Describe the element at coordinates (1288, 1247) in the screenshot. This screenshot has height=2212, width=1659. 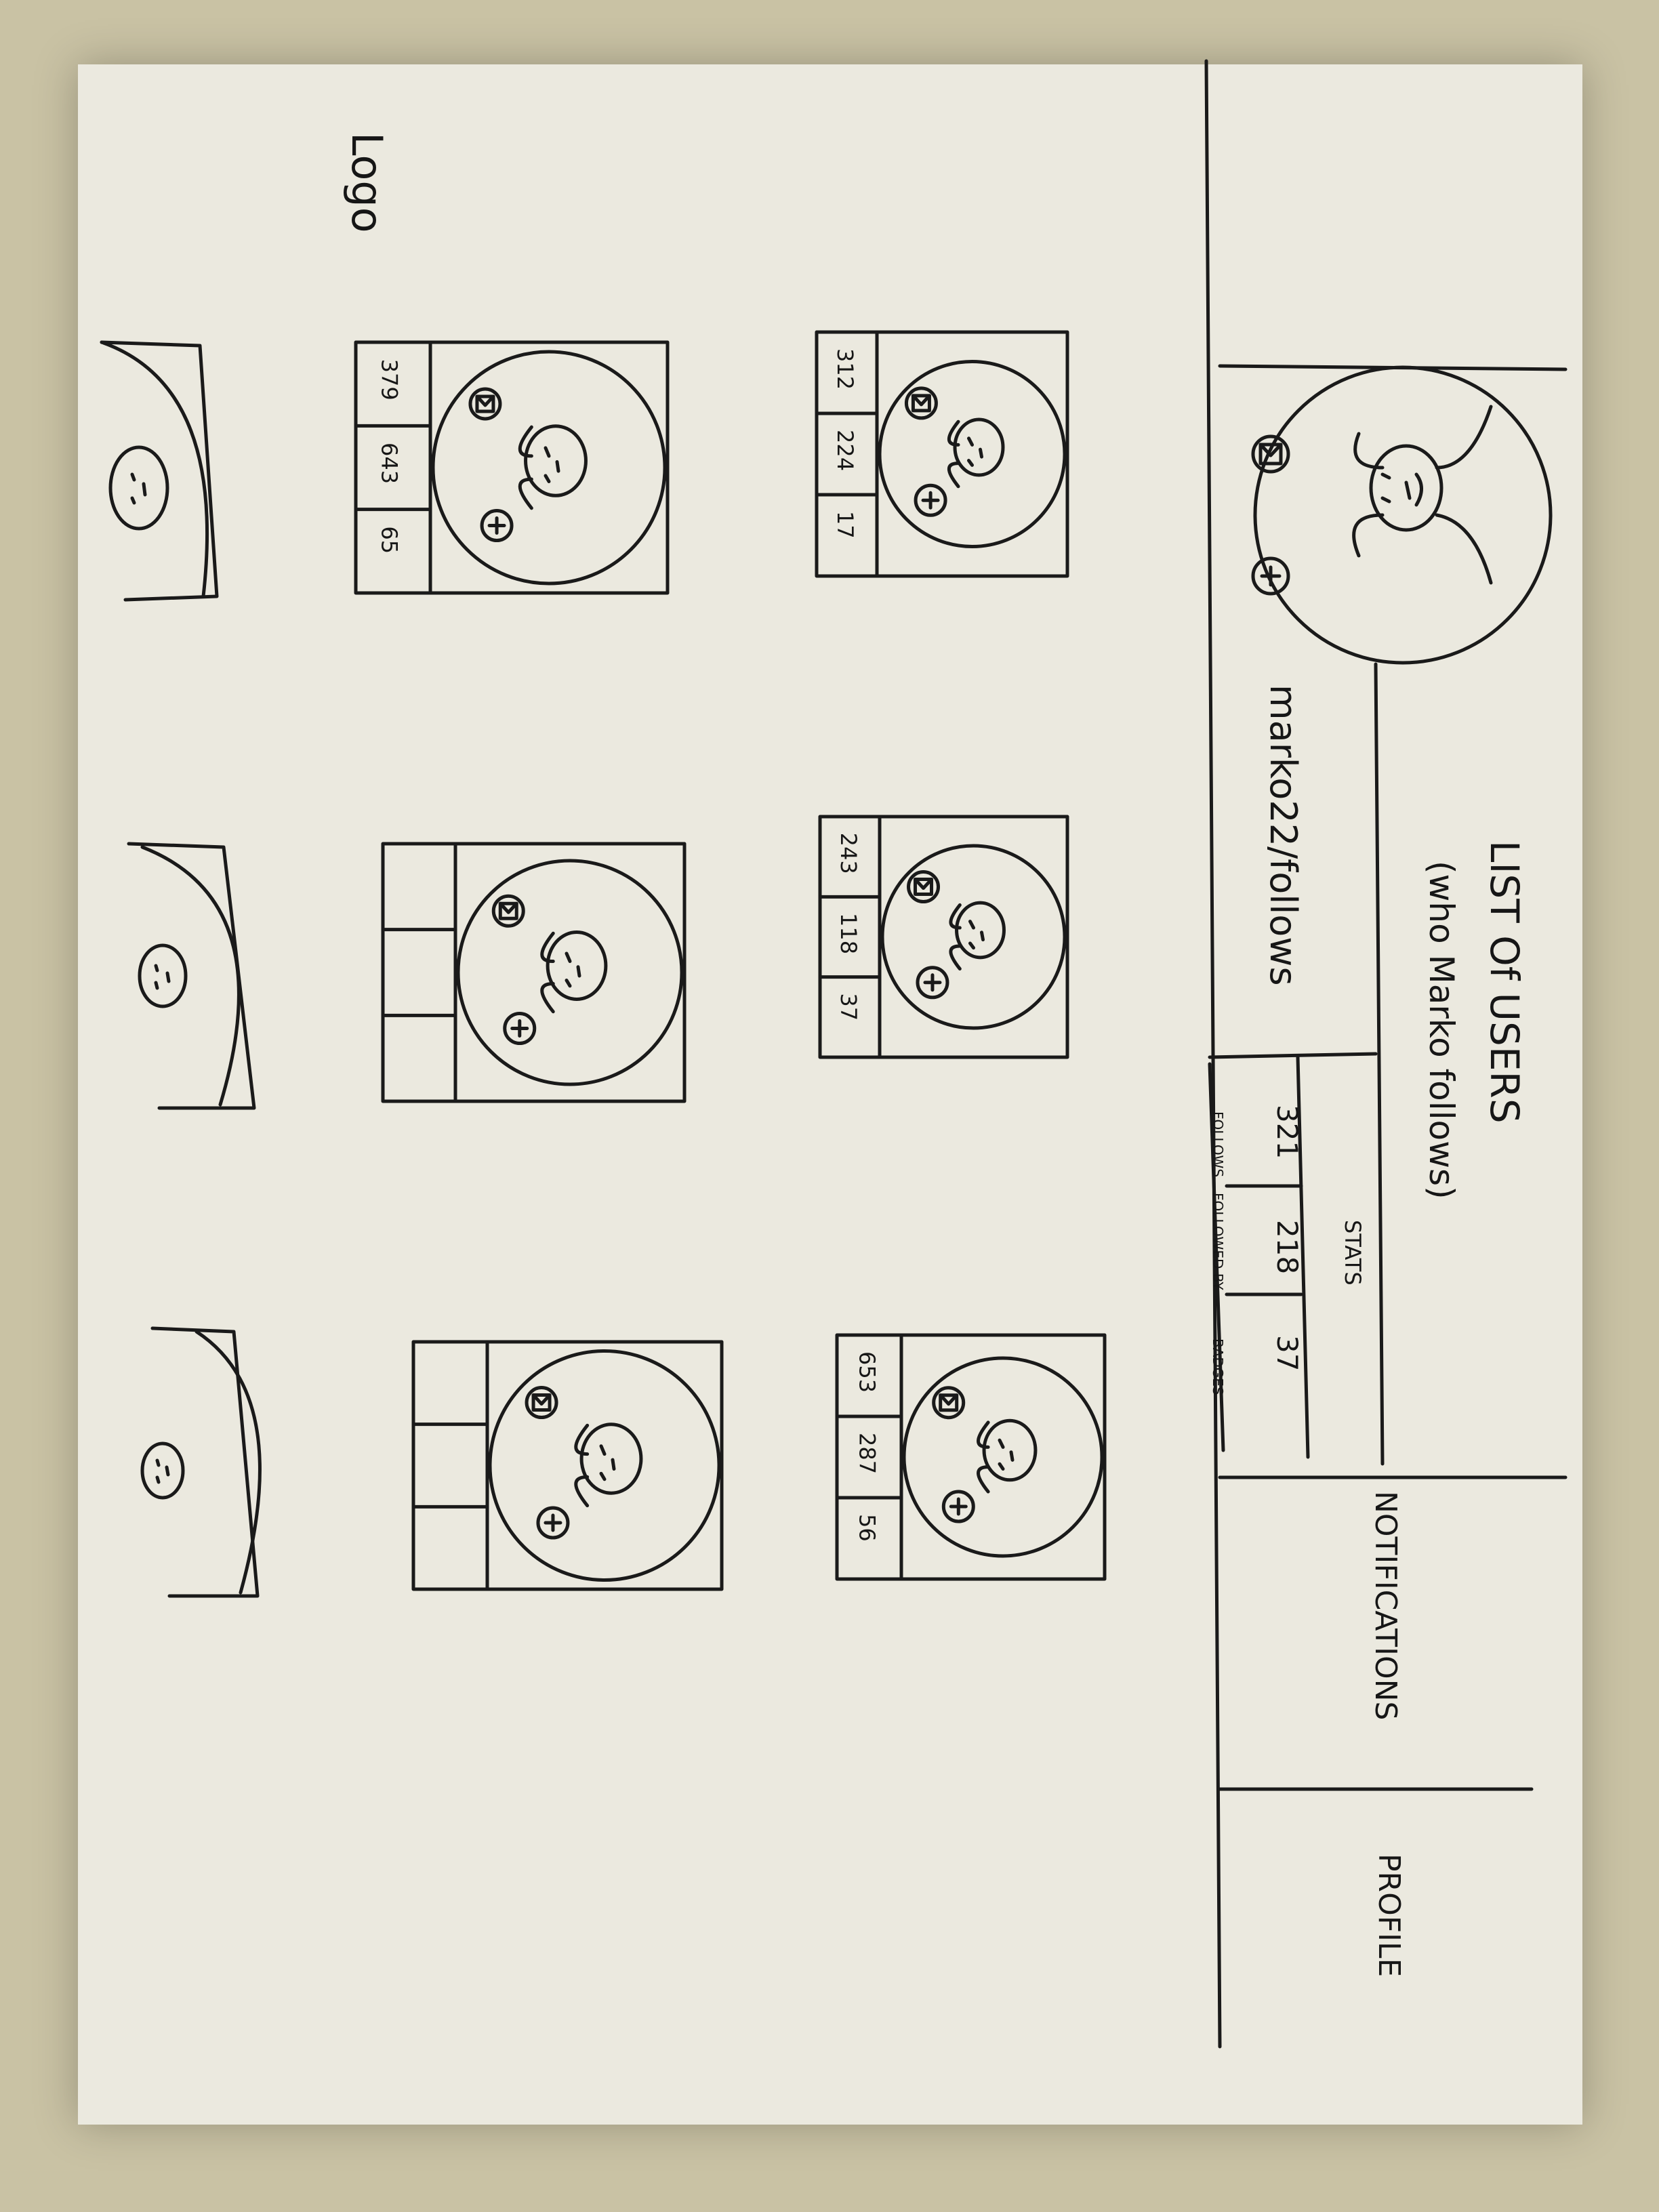
I see `profile-stat-followed-value: 218` at that location.